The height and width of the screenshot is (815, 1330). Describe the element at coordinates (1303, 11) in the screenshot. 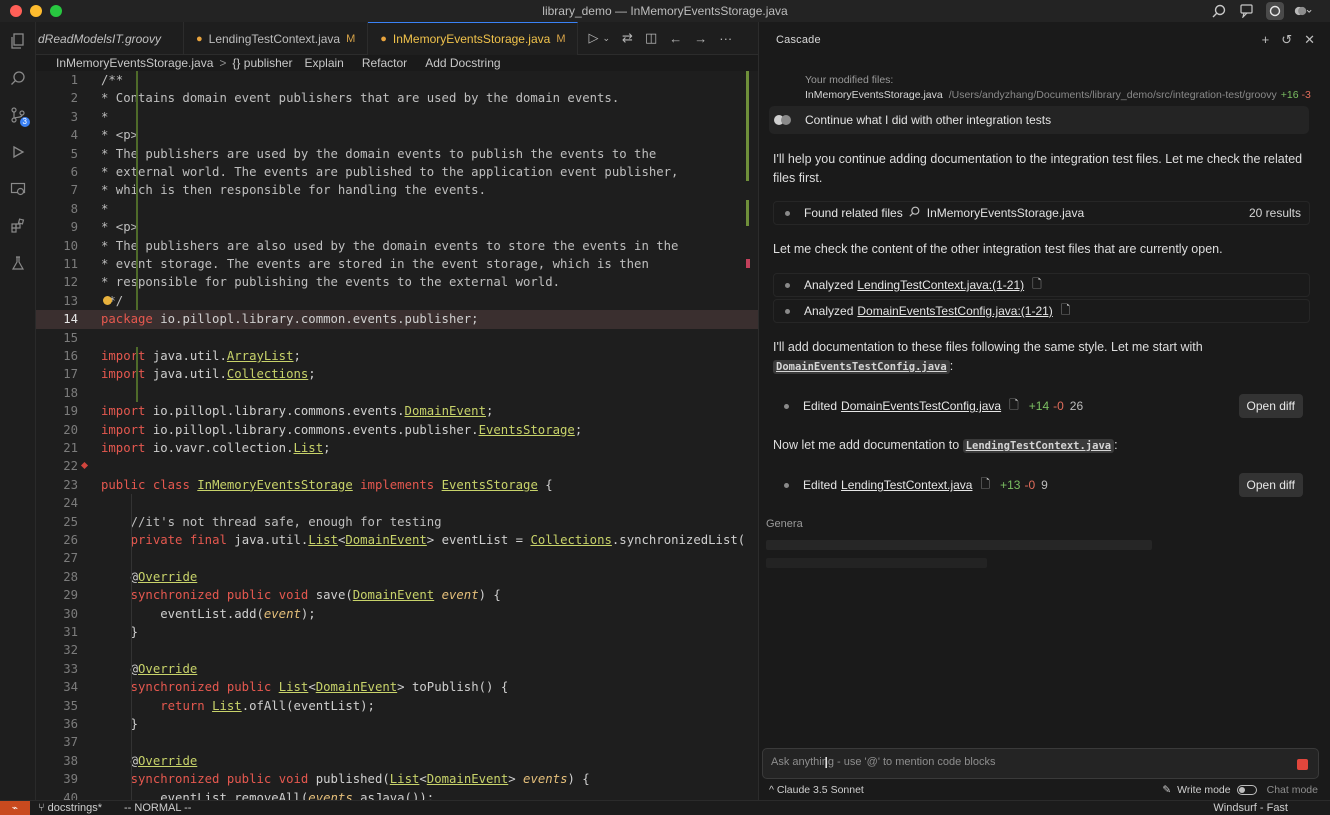

I see `account-icon` at that location.